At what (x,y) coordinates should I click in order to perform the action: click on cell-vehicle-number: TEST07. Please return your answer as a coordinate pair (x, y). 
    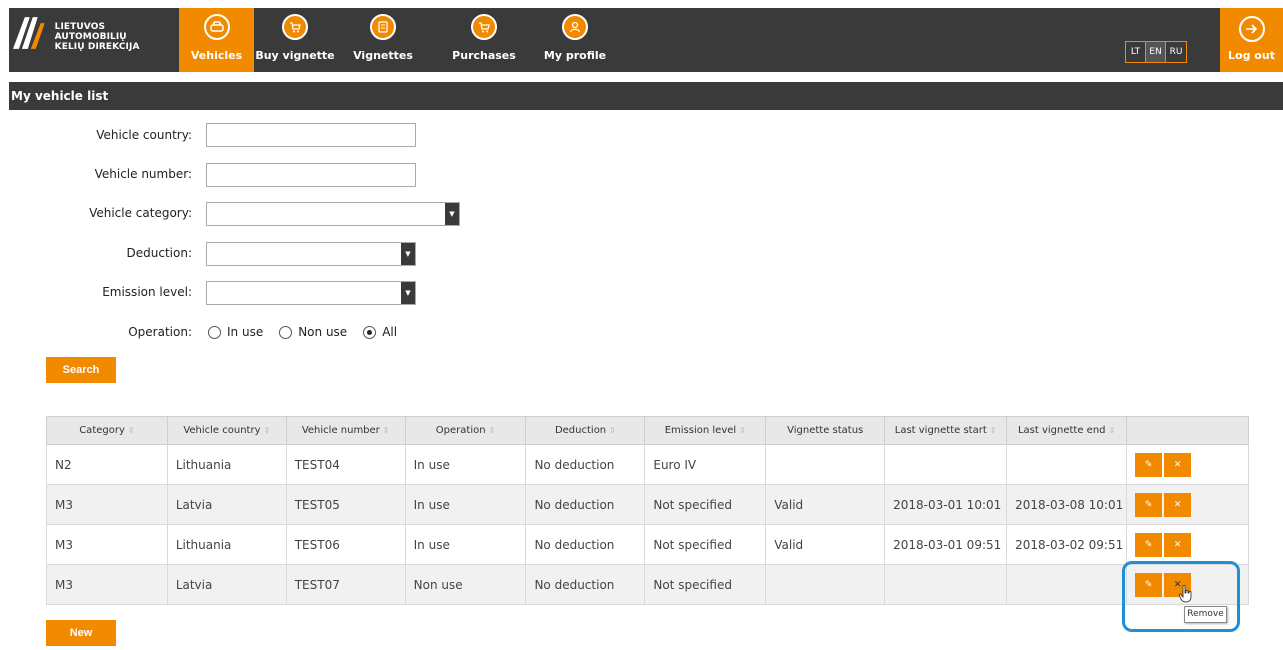
    Looking at the image, I should click on (345, 584).